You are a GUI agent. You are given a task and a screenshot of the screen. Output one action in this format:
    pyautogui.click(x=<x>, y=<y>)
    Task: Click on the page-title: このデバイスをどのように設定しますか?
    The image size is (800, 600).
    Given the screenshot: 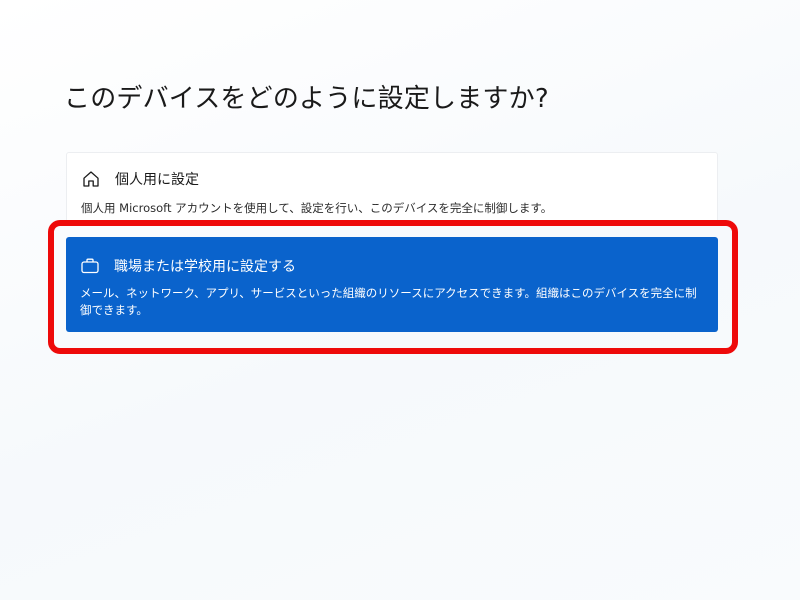 What is the action you would take?
    pyautogui.click(x=306, y=99)
    